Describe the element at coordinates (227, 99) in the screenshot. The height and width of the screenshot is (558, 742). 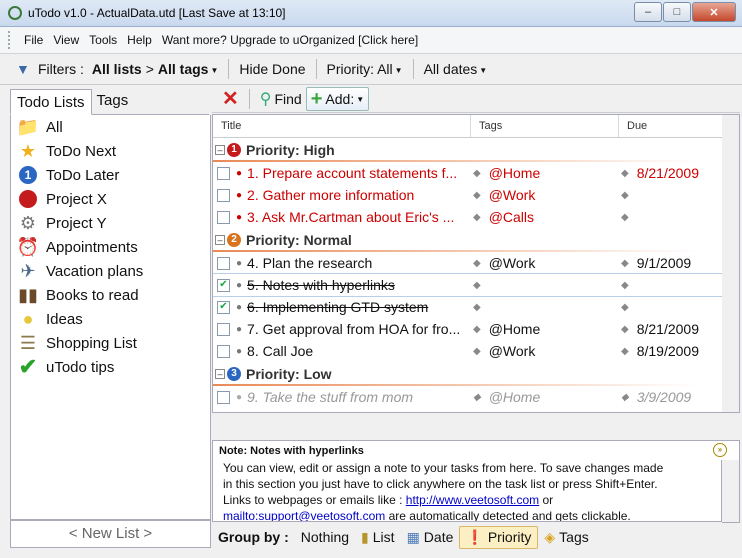
I see `delete-button: ✕` at that location.